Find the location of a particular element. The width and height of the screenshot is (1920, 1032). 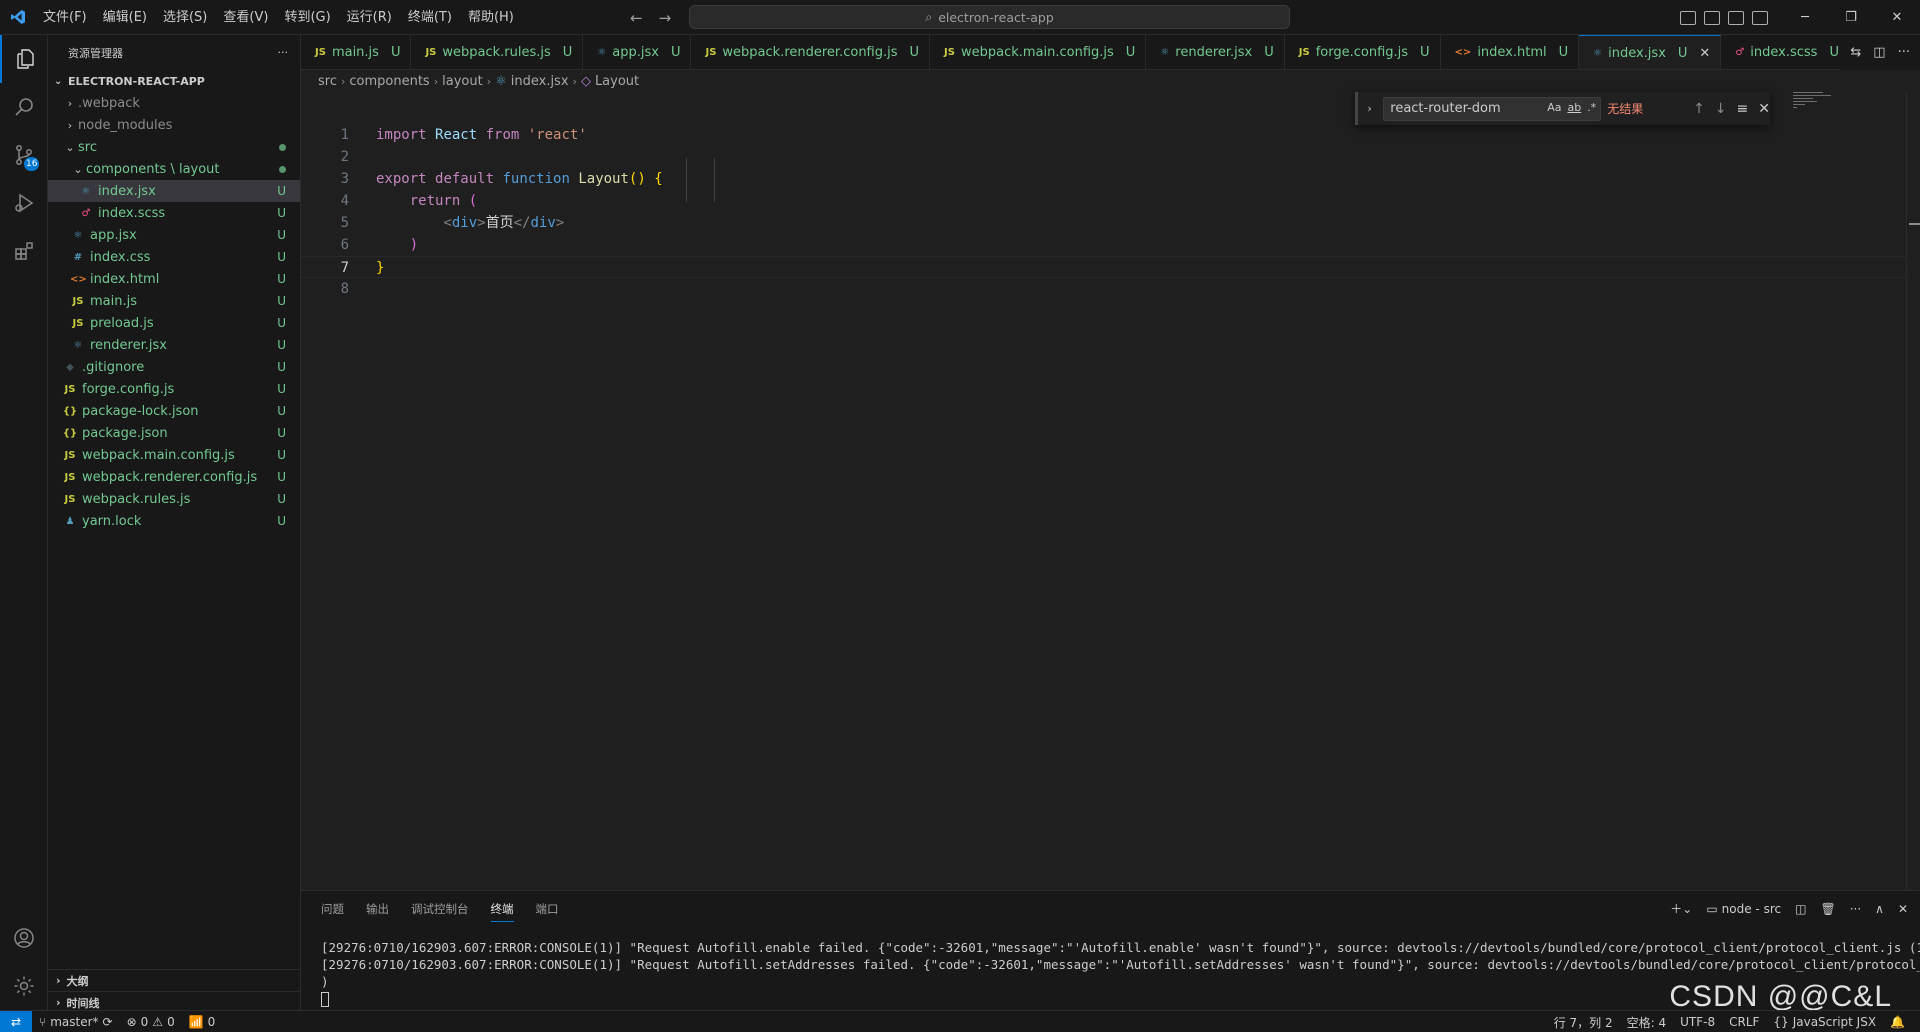

tree-item: ⌄ src is located at coordinates (174, 147).